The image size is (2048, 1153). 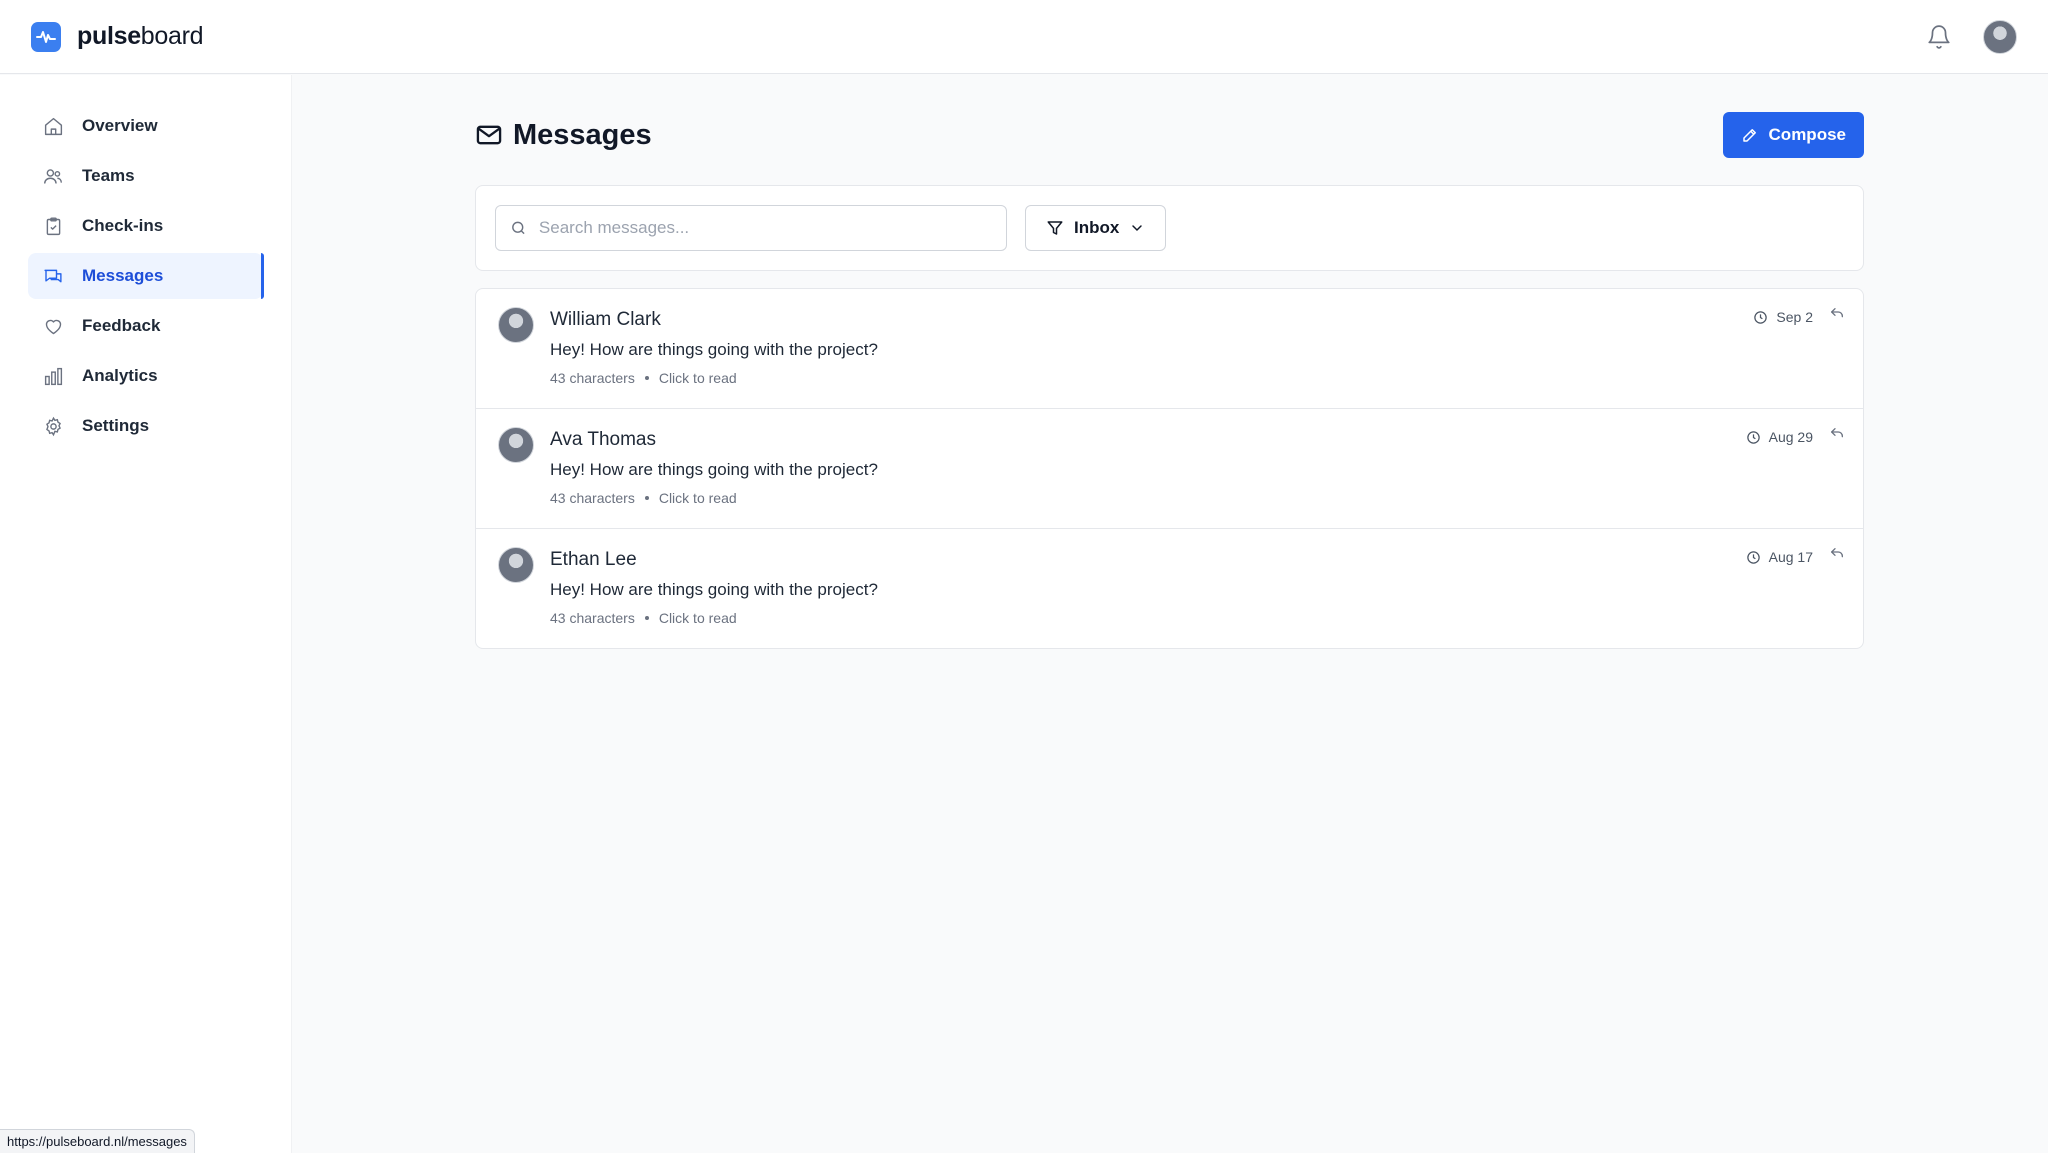 I want to click on filter-bar: Inbox, so click(x=1169, y=228).